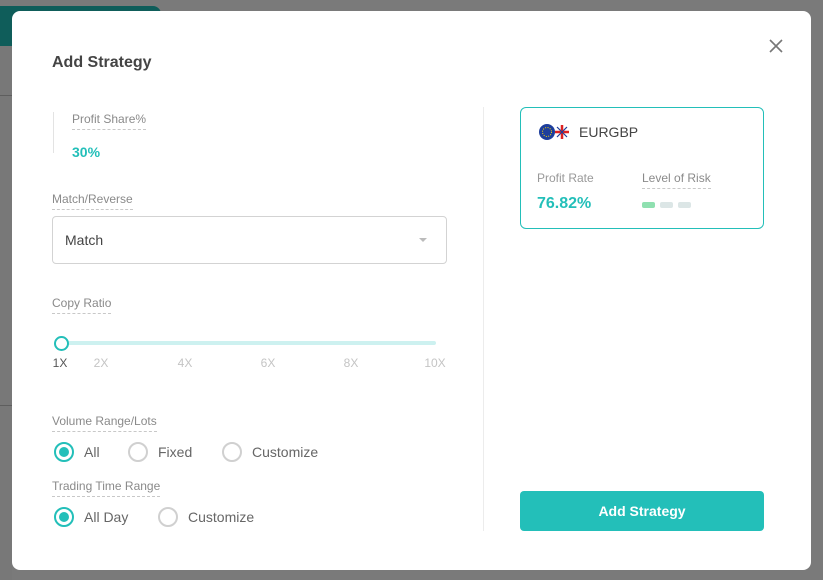 Image resolution: width=823 pixels, height=580 pixels. I want to click on profit-rate-value: 76.82%, so click(564, 203).